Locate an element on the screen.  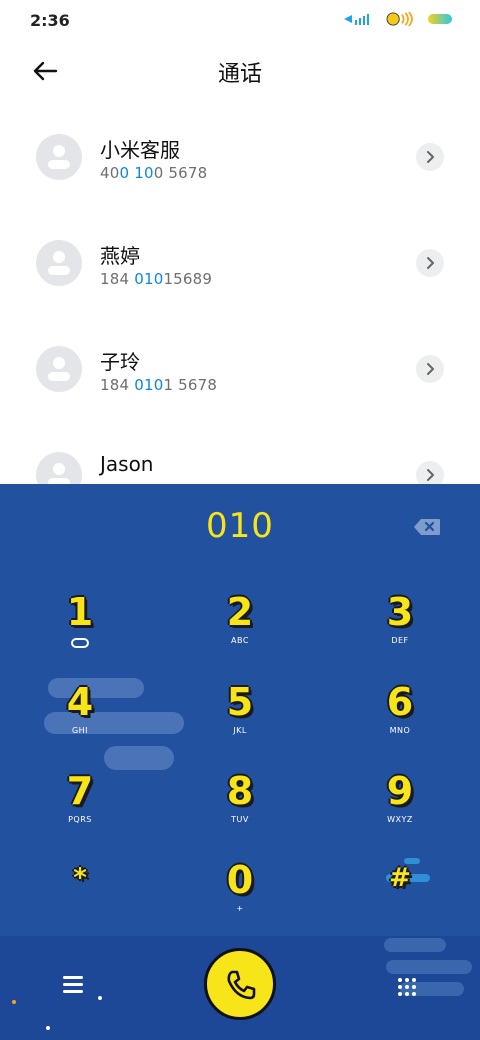
dial-key-8: 8 TUV is located at coordinates (240, 809).